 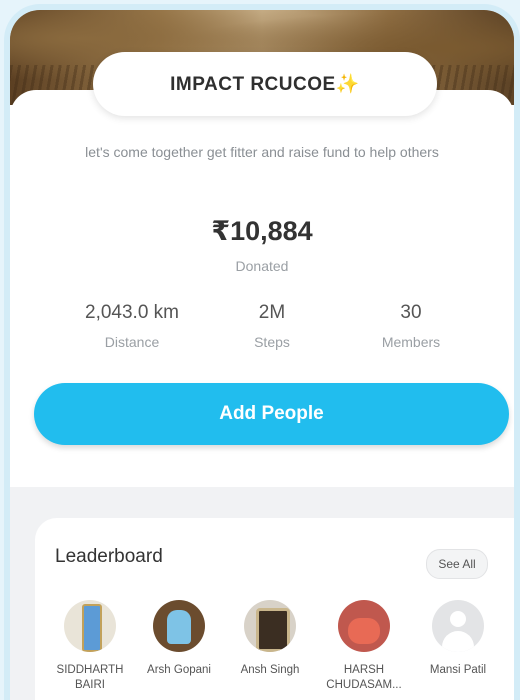 I want to click on stat-distance-label: Distance, so click(x=132, y=342).